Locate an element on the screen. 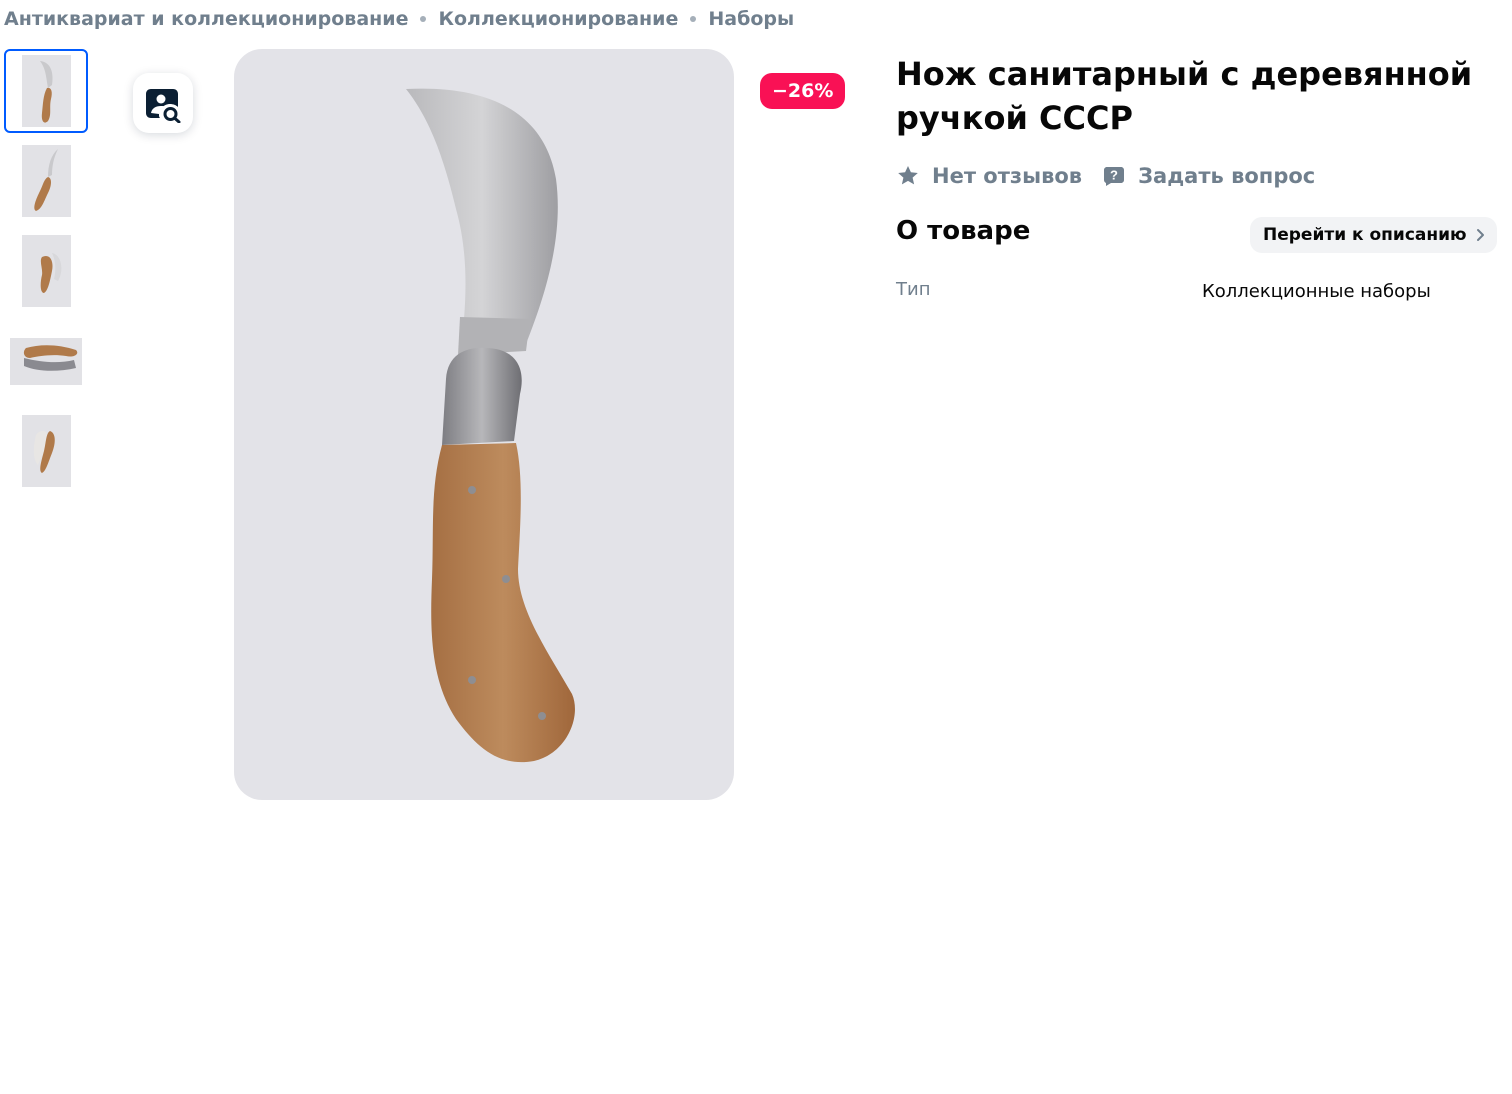  breadcrumb-item-sets: Наборы is located at coordinates (751, 19).